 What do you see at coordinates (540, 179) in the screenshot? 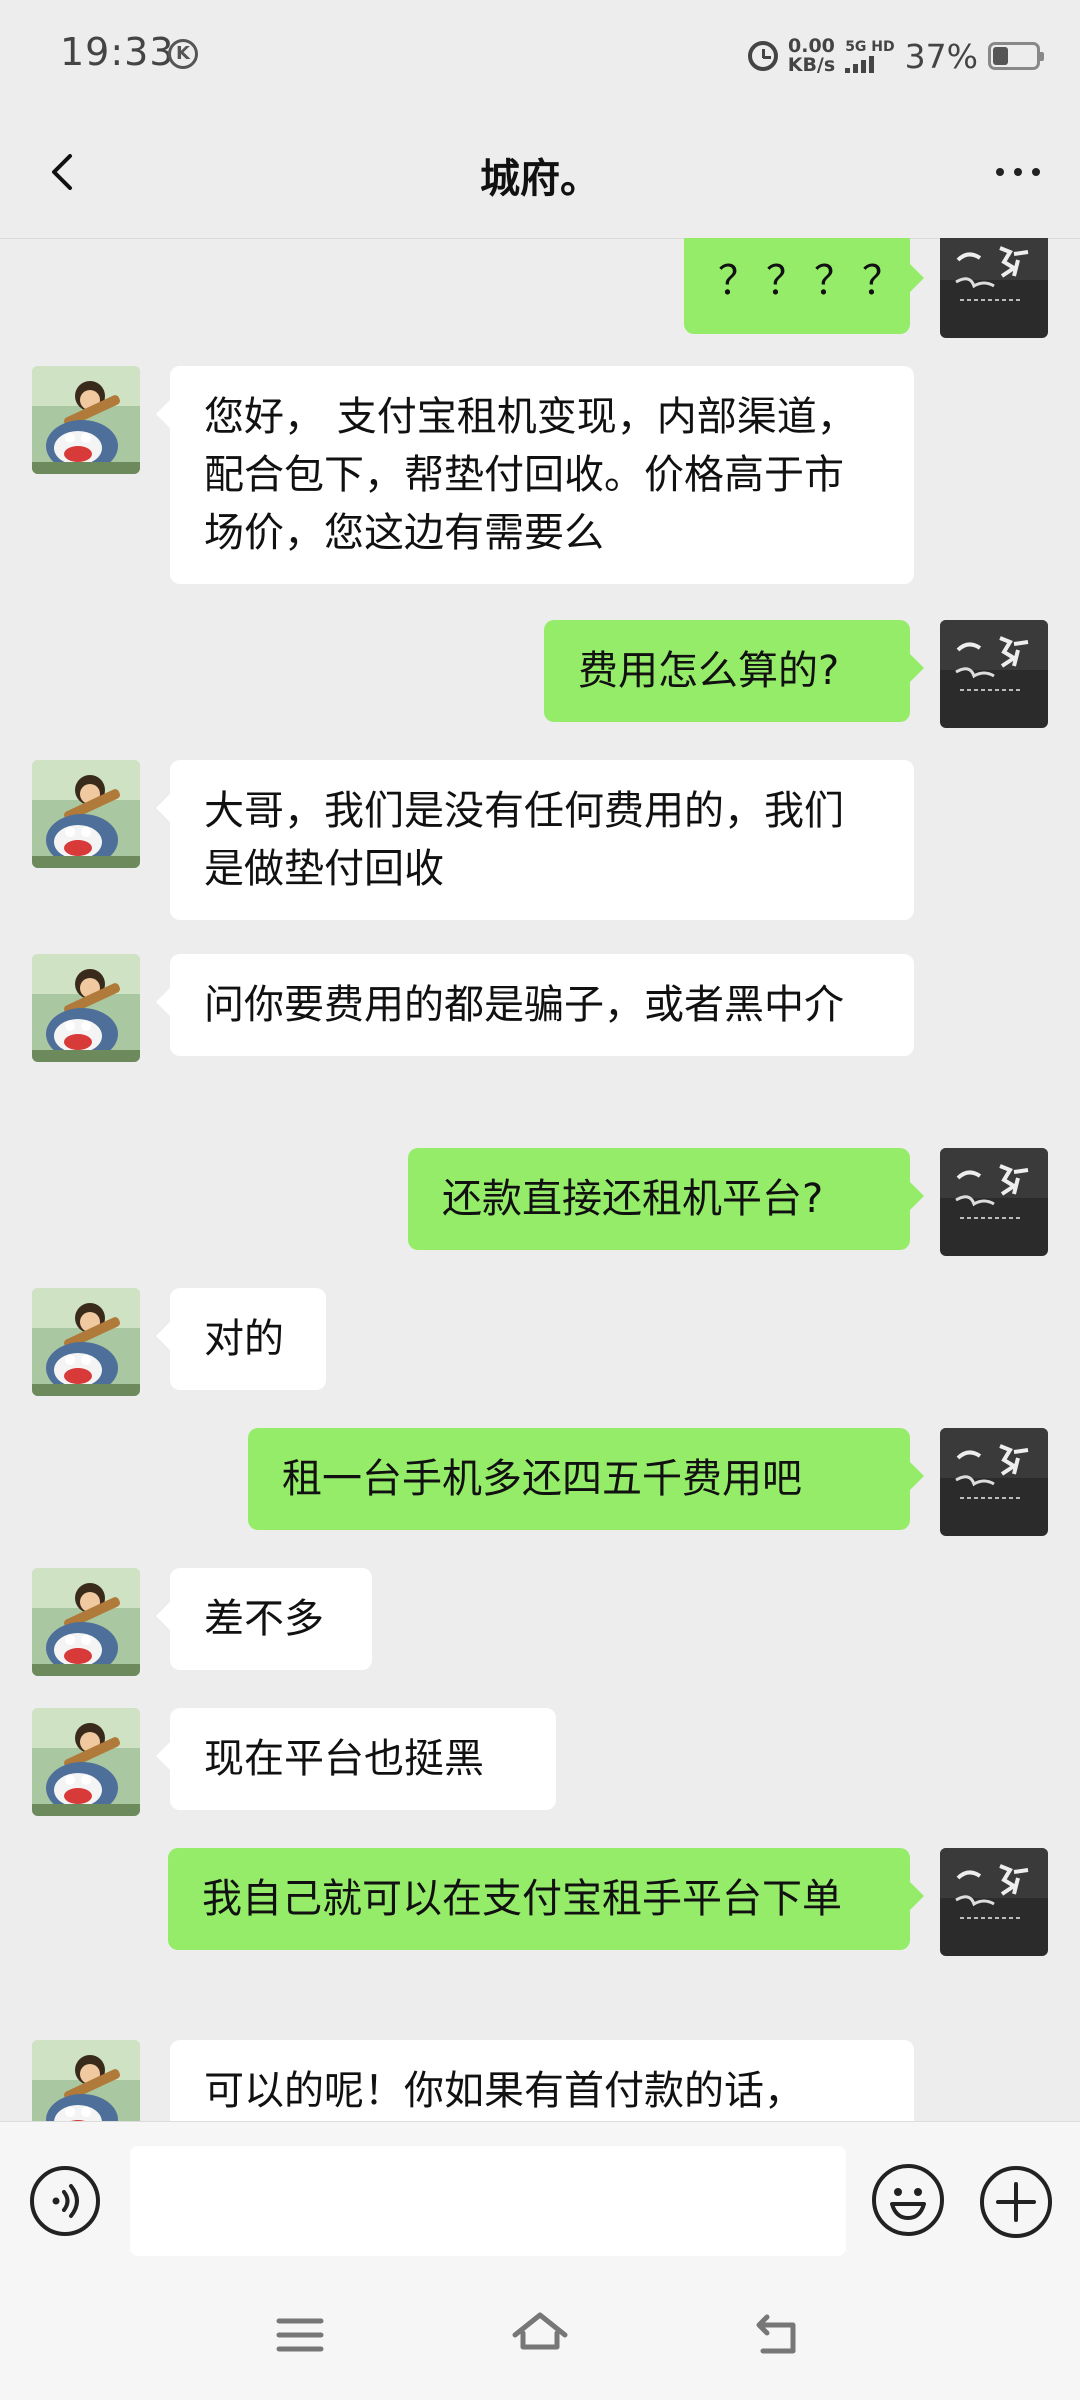
I see `chat-title: 城府。` at bounding box center [540, 179].